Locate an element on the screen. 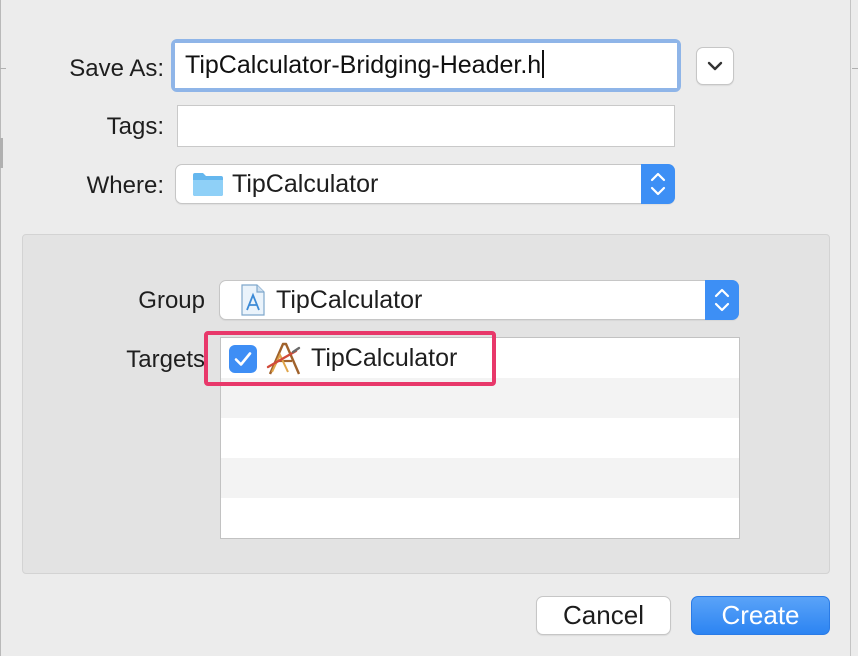  group-stepper is located at coordinates (722, 300).